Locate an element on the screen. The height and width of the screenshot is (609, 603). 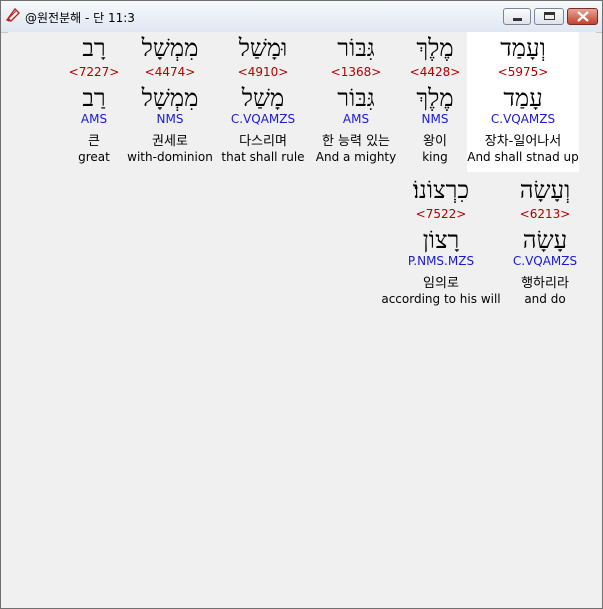
strong-number: <6213> is located at coordinates (545, 214).